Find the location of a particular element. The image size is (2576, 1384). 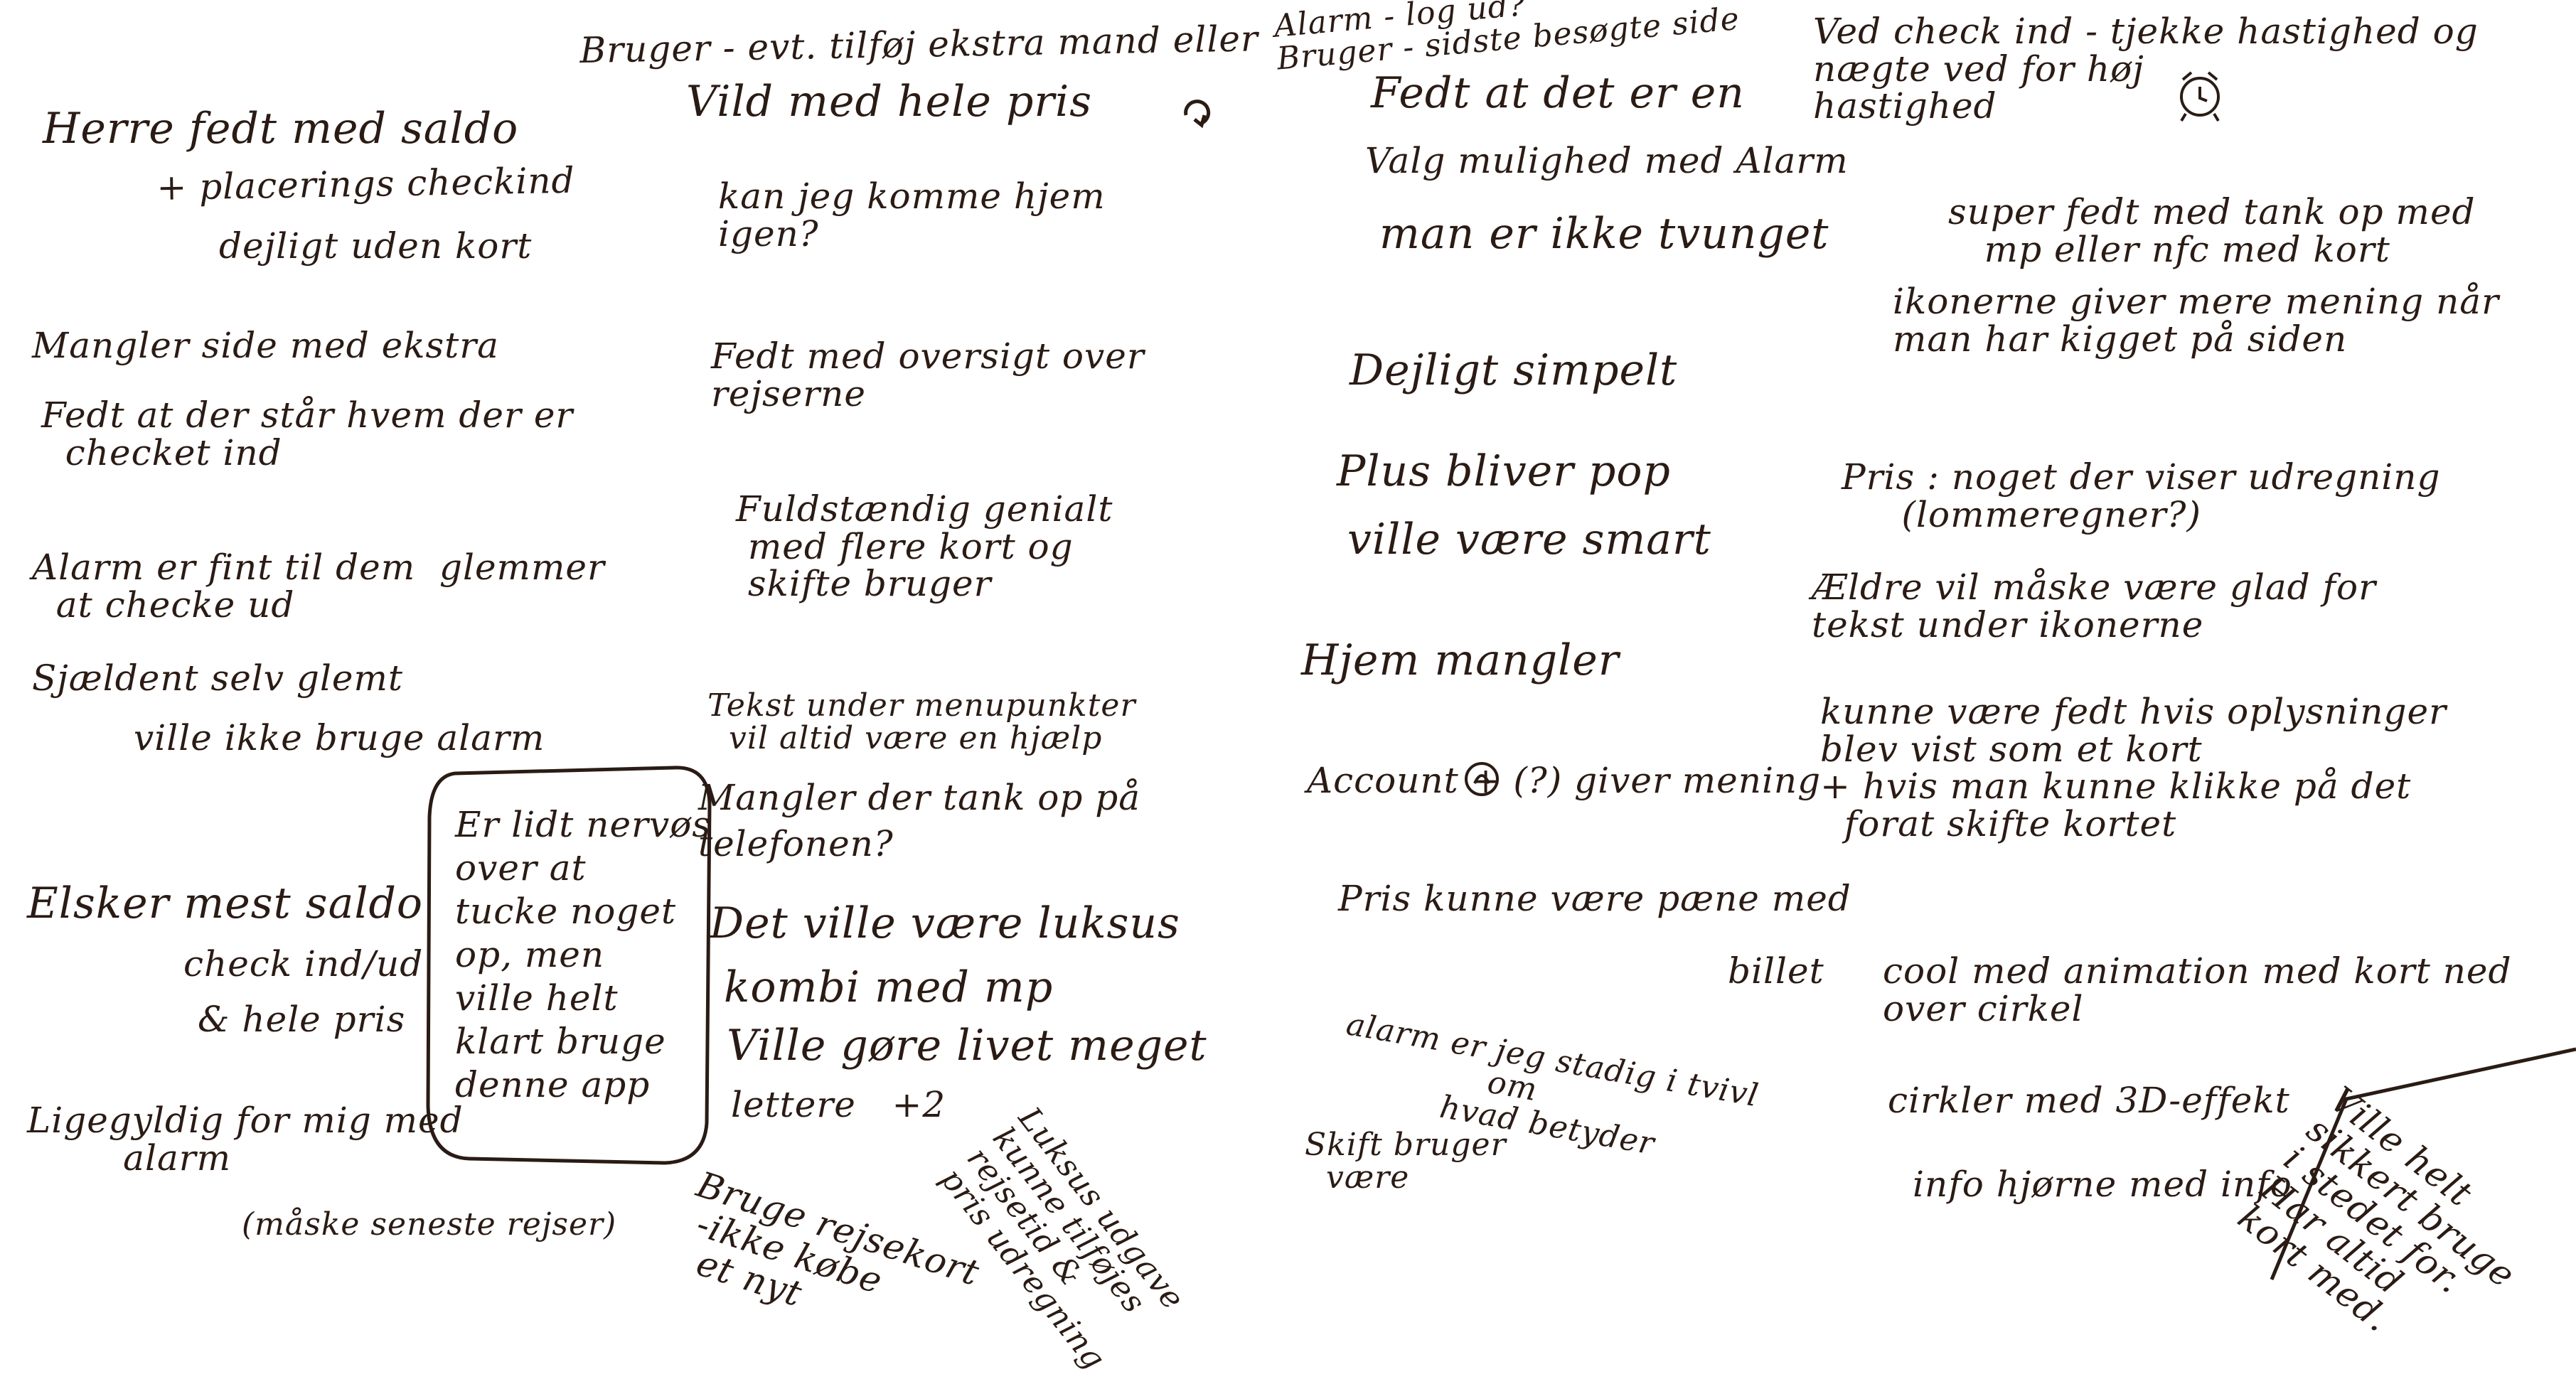

note-goere-livet: Ville gøre livet meget is located at coordinates (967, 1046).